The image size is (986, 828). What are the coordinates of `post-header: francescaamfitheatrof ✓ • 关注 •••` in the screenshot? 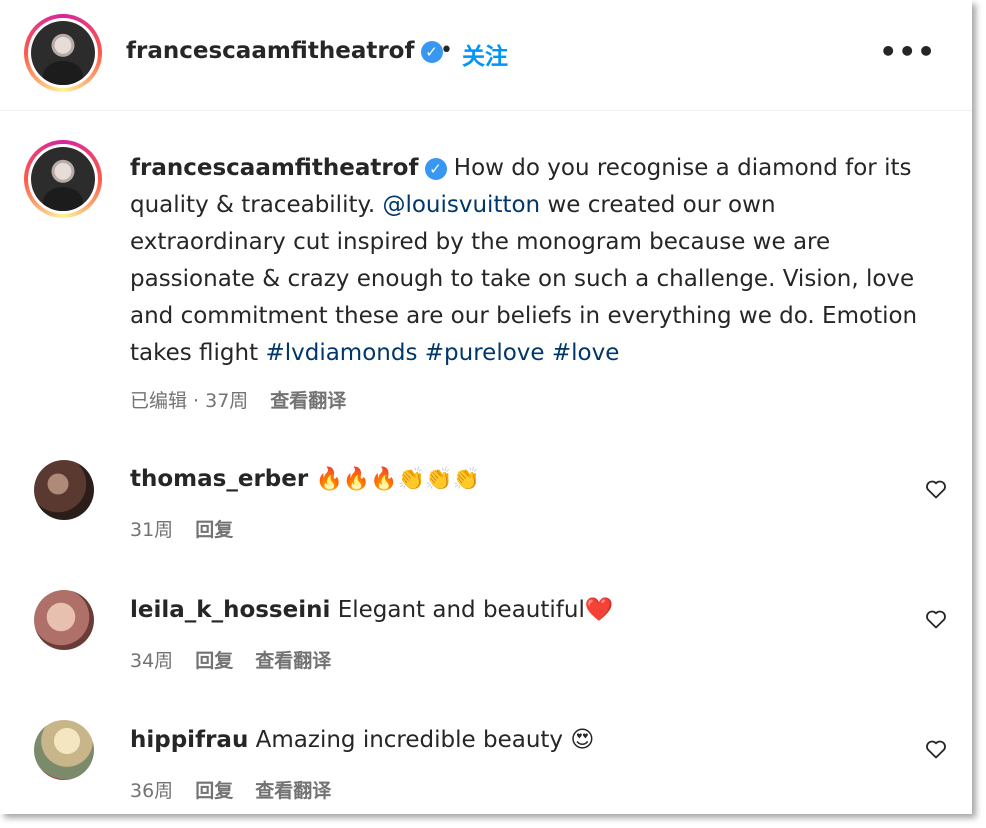 It's located at (486, 55).